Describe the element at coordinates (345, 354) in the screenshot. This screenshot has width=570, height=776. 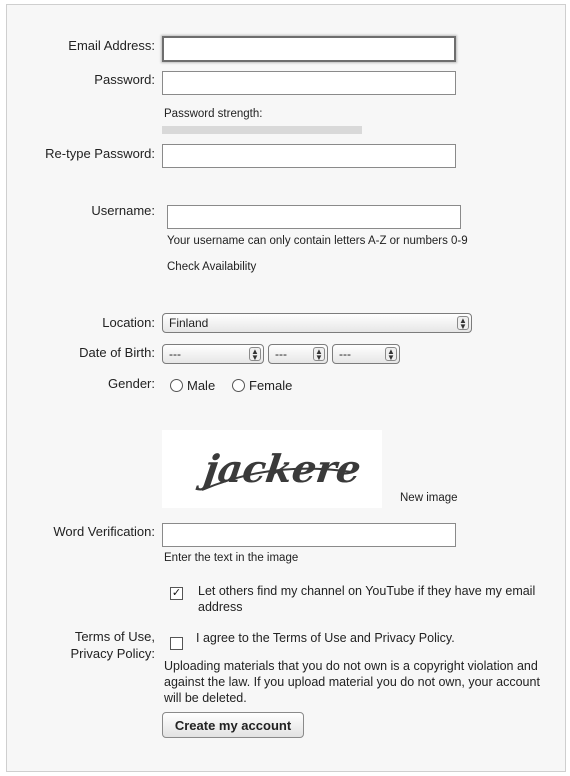
I see `dob-year-value: ---` at that location.